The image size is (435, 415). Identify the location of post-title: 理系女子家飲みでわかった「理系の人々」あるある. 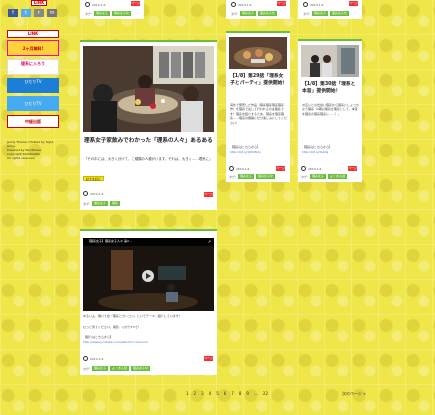
(149, 141).